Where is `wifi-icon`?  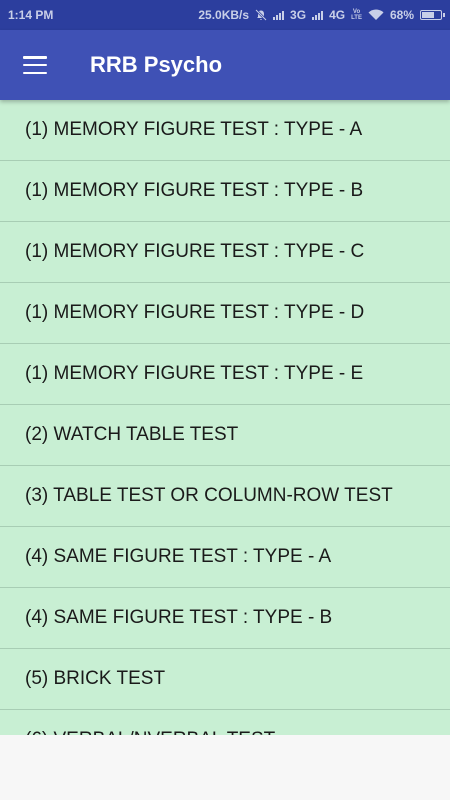
wifi-icon is located at coordinates (376, 14).